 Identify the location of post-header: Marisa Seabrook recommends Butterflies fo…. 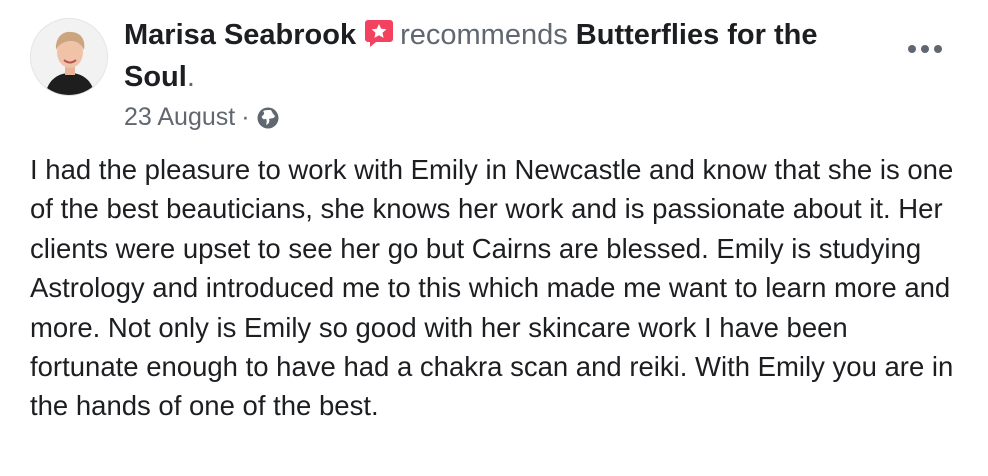
(504, 56).